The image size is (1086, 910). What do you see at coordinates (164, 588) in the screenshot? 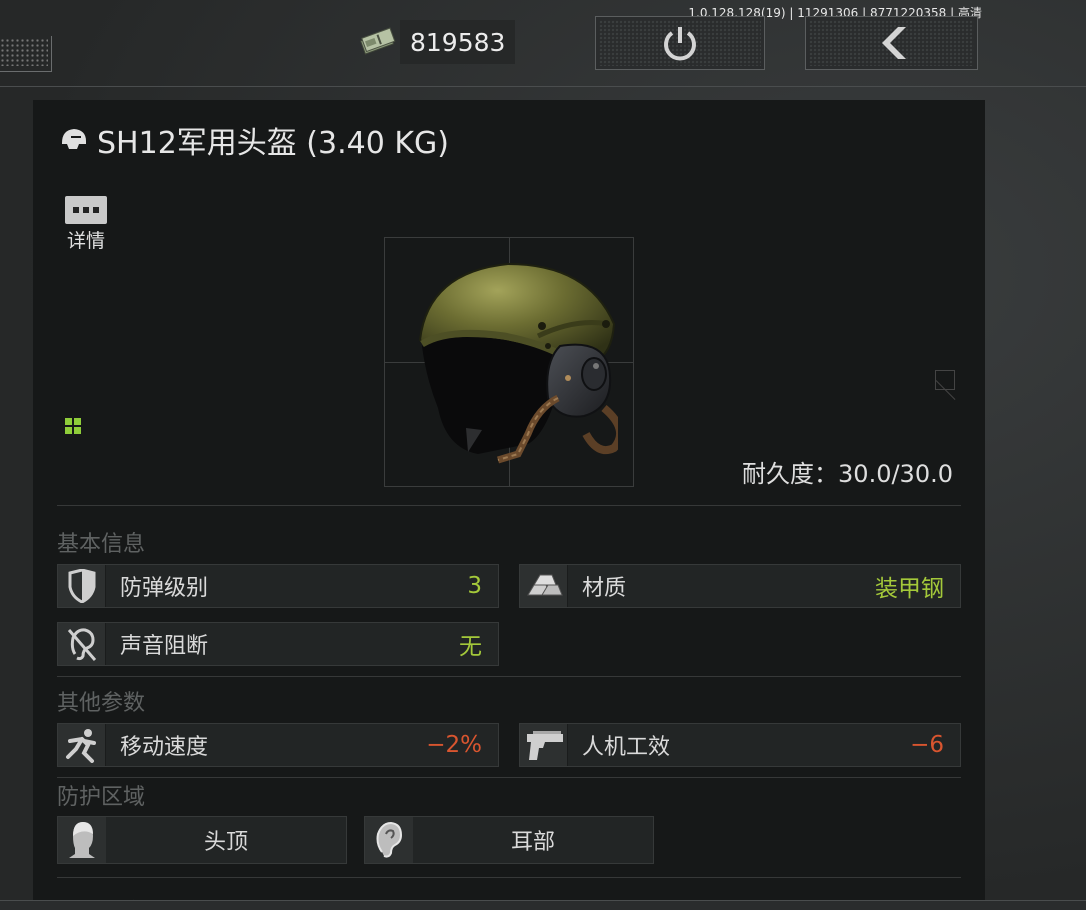
I see `stat-label: 防弹级别` at bounding box center [164, 588].